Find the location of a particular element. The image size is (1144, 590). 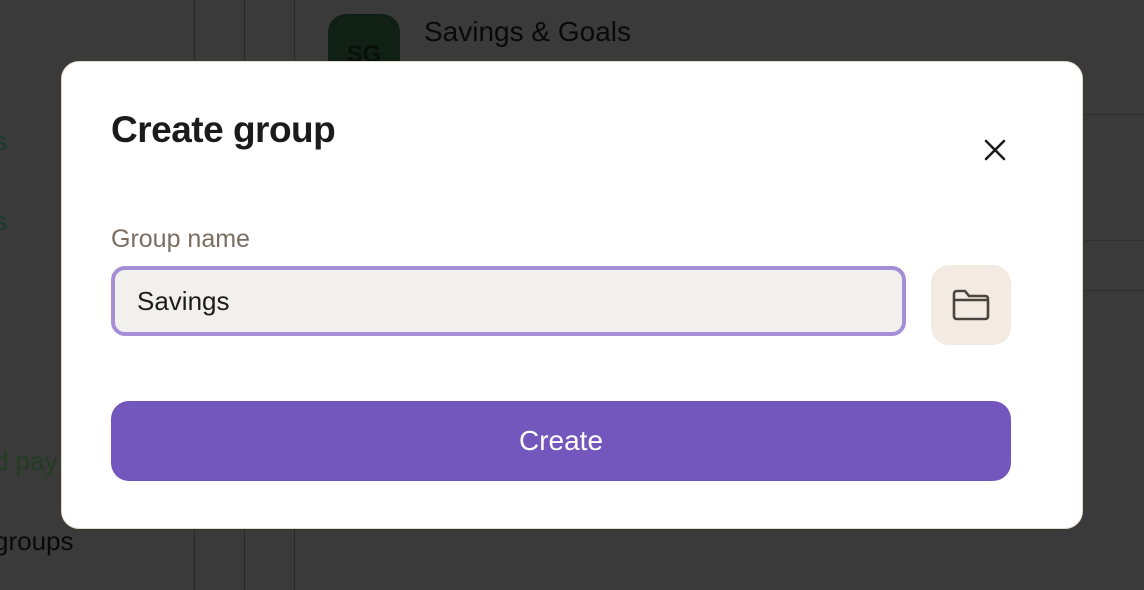

group-name-label: Group name is located at coordinates (180, 239).